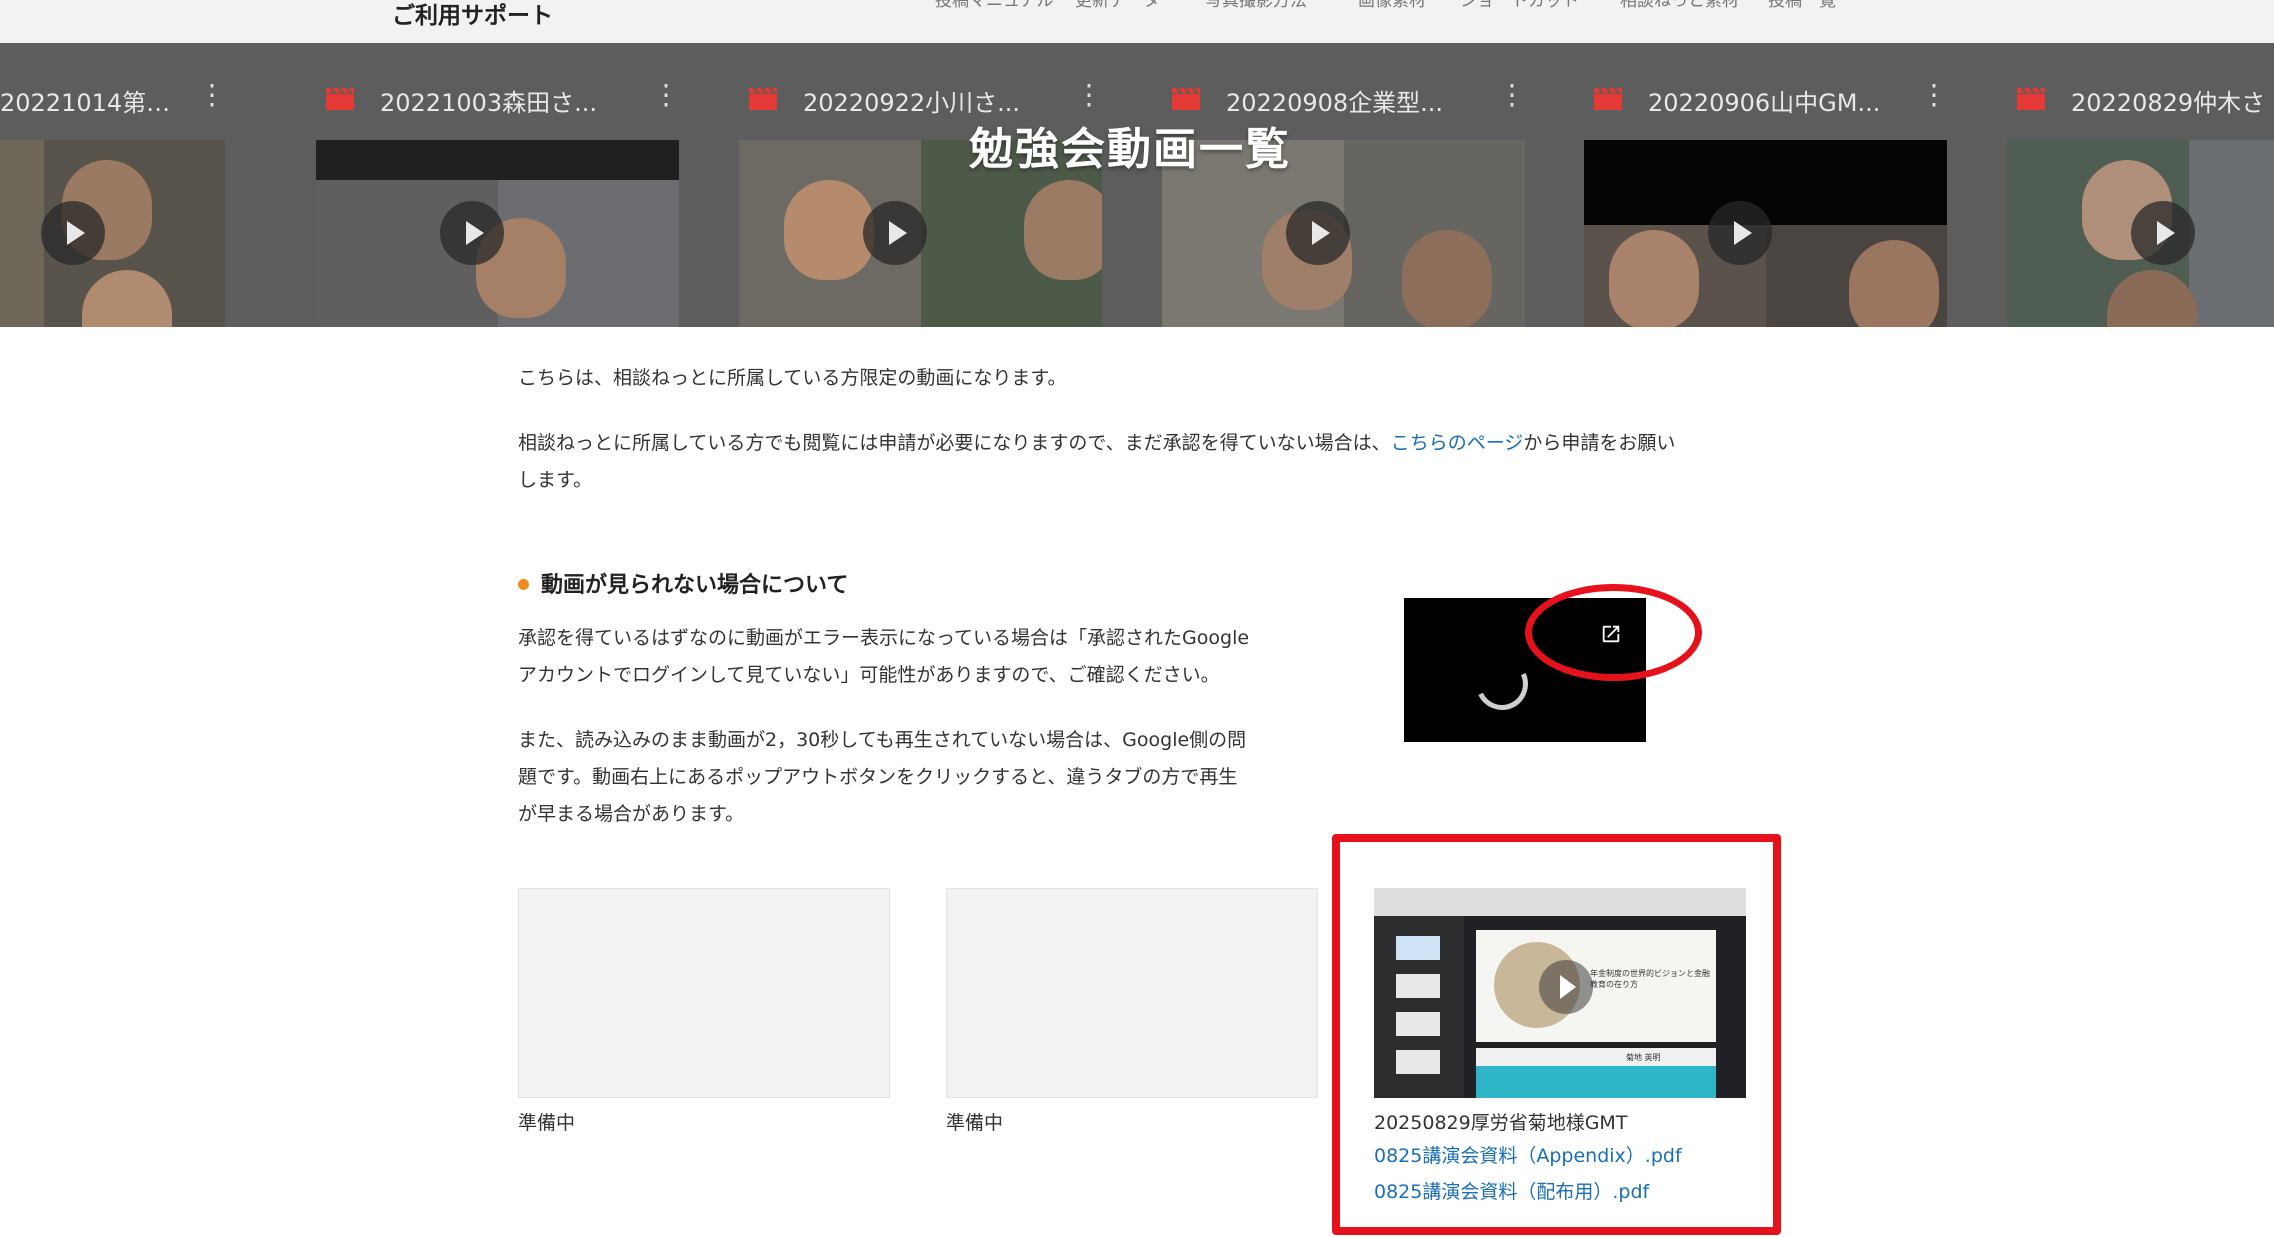  What do you see at coordinates (1613, 632) in the screenshot?
I see `annotation-circle` at bounding box center [1613, 632].